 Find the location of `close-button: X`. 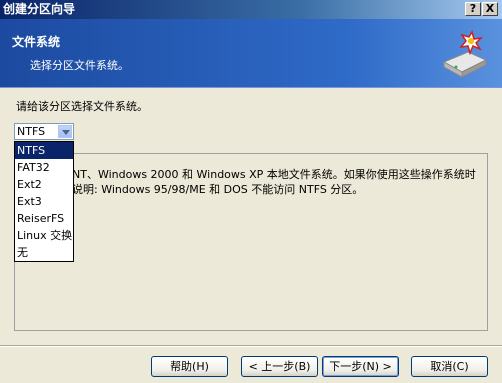

close-button: X is located at coordinates (490, 9).